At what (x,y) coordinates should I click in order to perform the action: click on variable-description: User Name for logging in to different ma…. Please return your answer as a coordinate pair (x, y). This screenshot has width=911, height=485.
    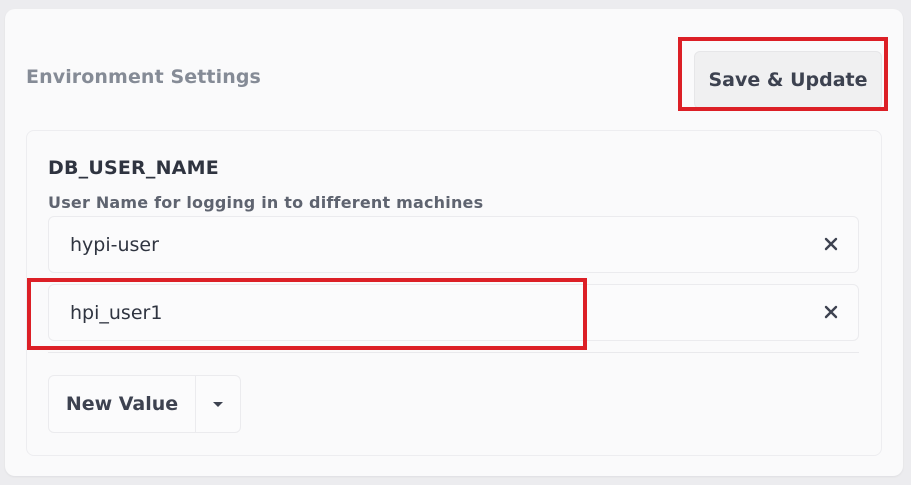
    Looking at the image, I should click on (266, 202).